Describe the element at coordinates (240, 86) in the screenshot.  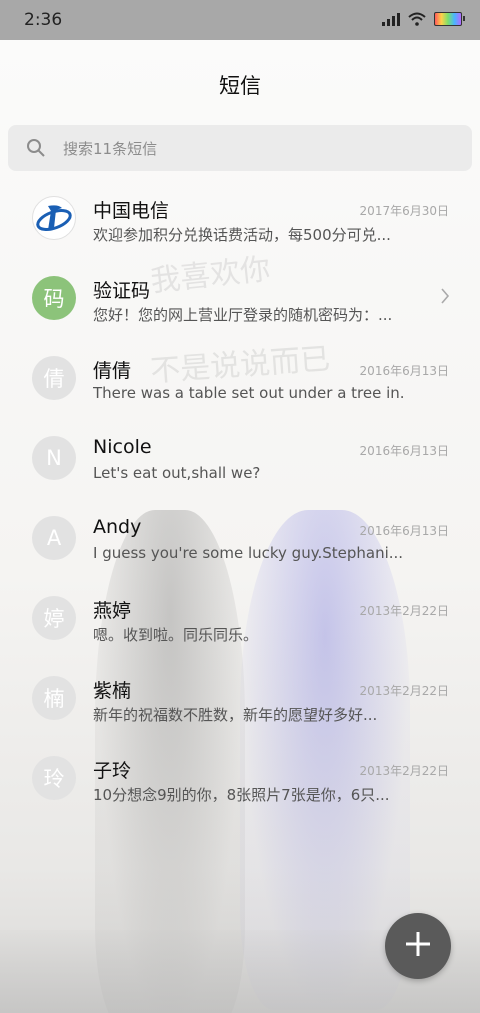
I see `page-title: 短信` at that location.